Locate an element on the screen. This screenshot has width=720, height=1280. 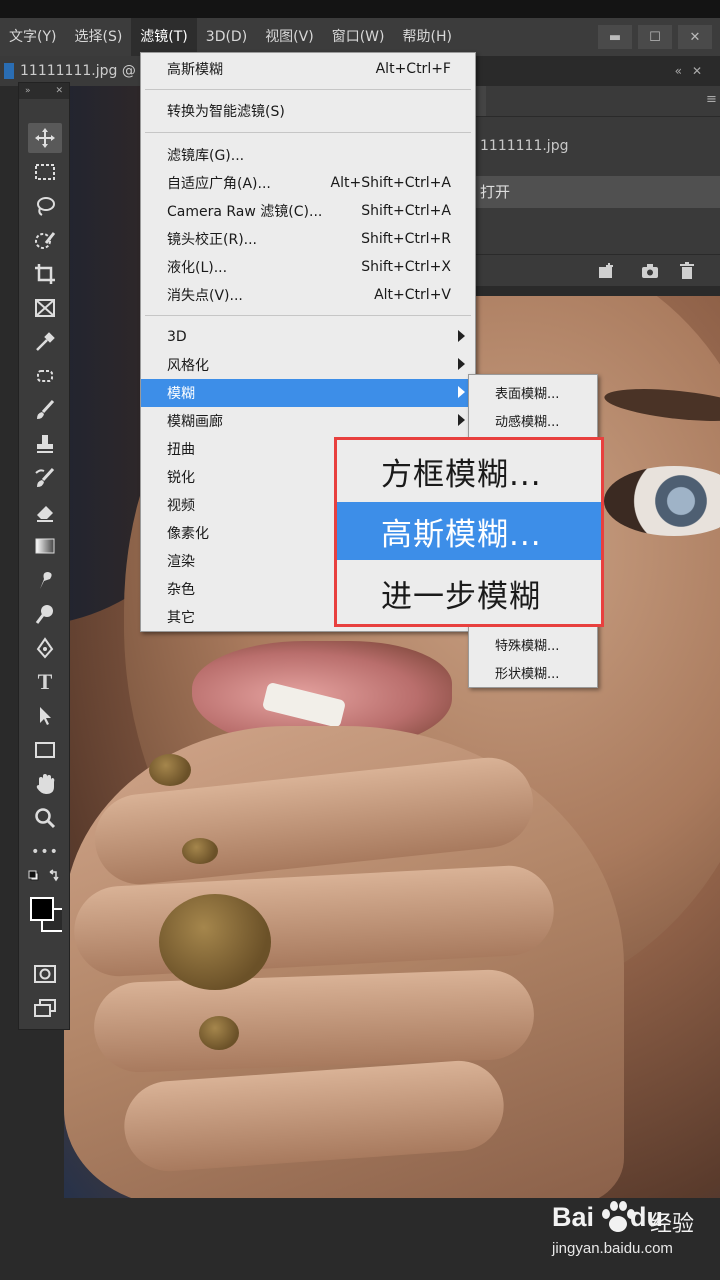
healing-tool is located at coordinates (45, 376).